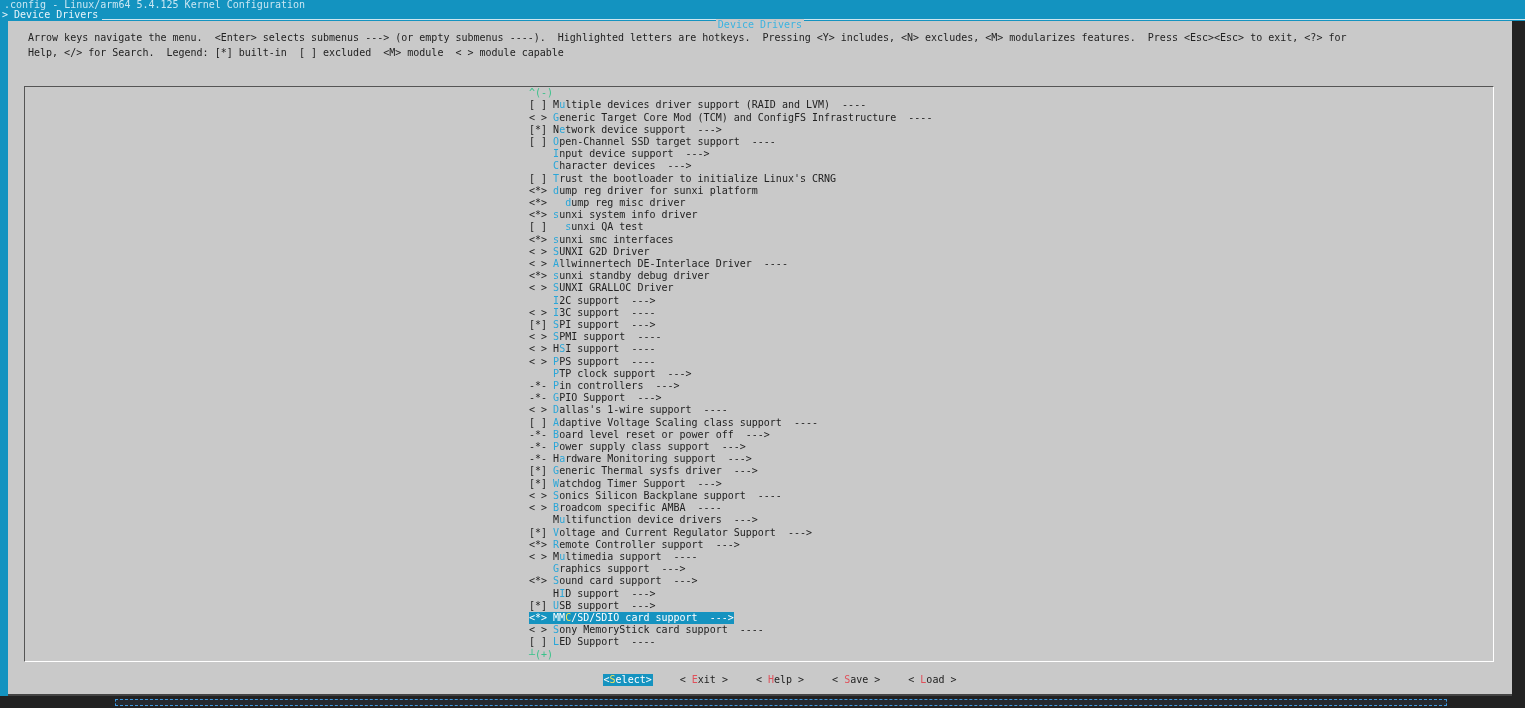  I want to click on menu-item: Character devices --->, so click(610, 166).